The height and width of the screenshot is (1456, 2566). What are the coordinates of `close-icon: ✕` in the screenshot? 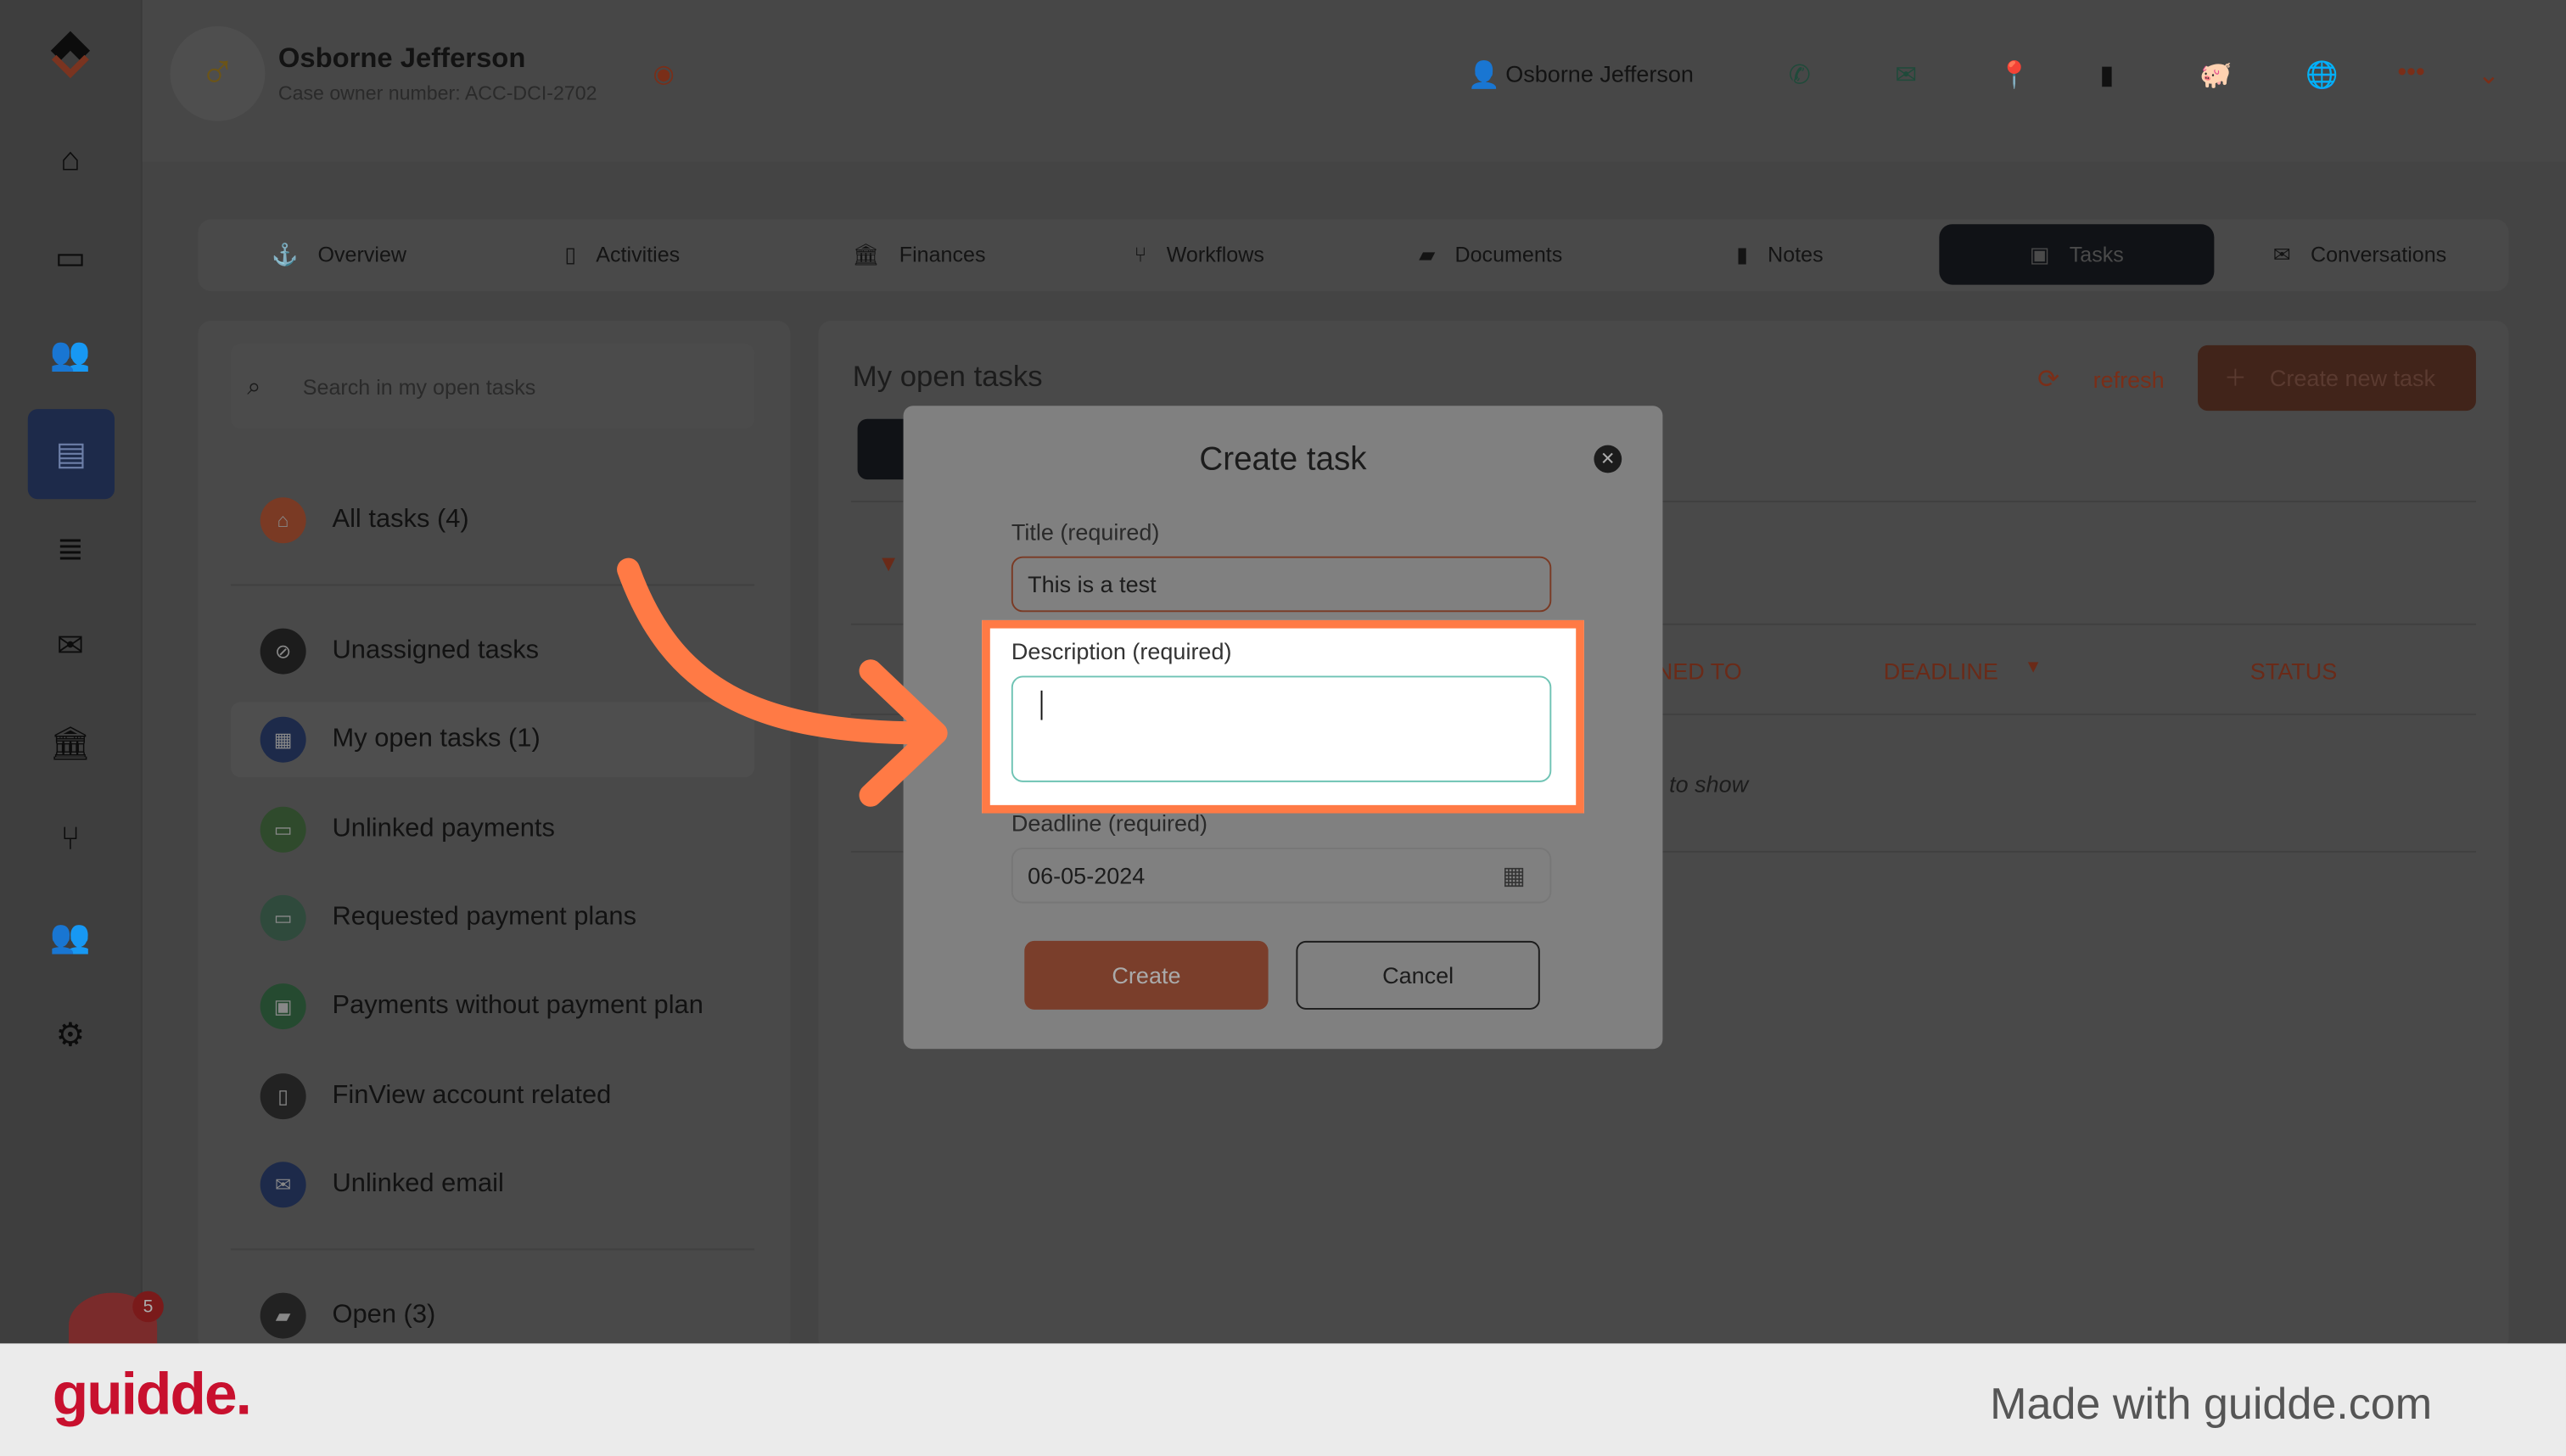 It's located at (1608, 459).